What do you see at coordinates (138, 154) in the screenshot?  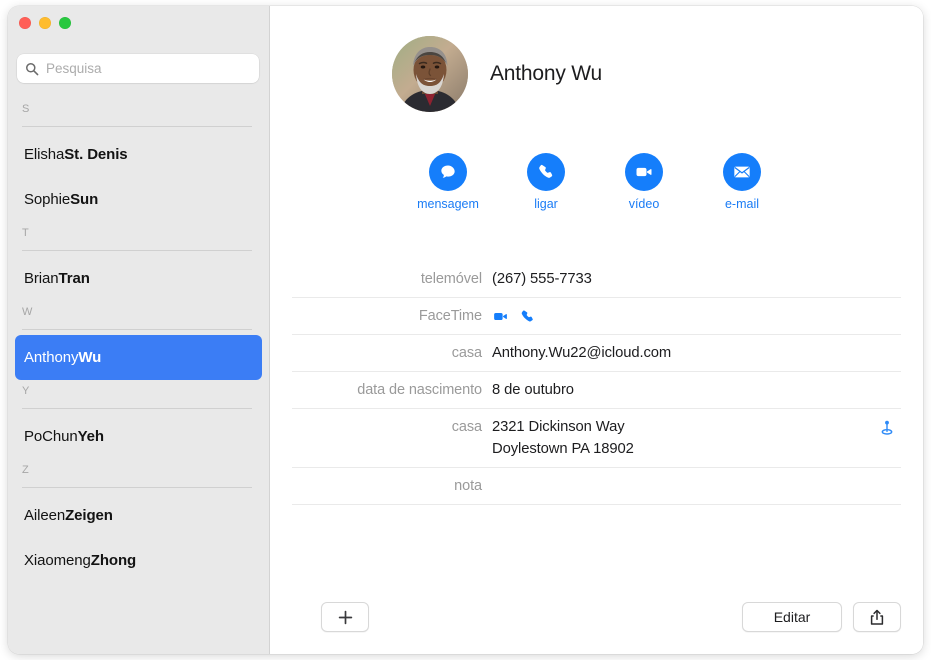 I see `contact-list-item: Elisha St. Denis` at bounding box center [138, 154].